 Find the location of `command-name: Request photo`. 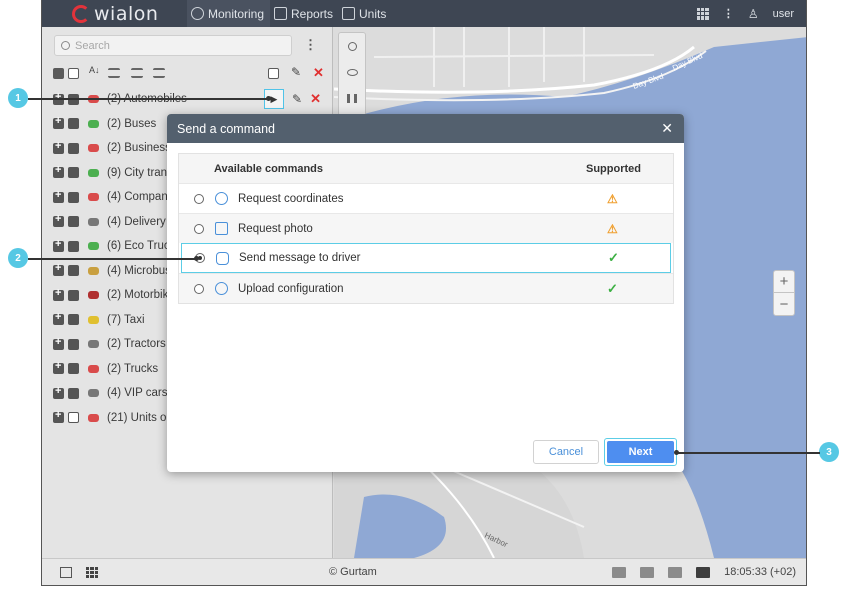

command-name: Request photo is located at coordinates (275, 228).